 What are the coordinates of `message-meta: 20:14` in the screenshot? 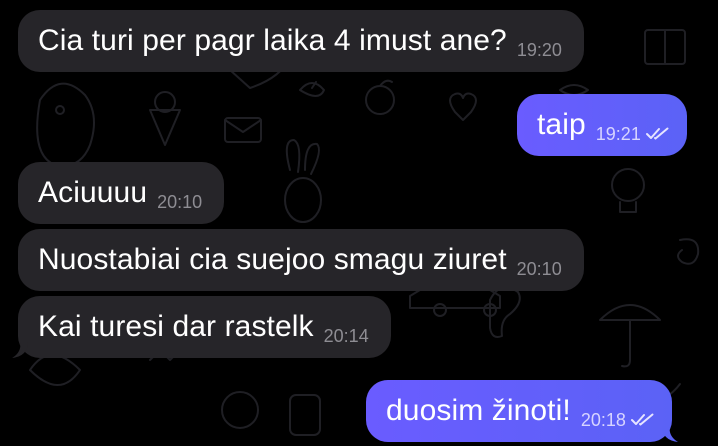 It's located at (346, 336).